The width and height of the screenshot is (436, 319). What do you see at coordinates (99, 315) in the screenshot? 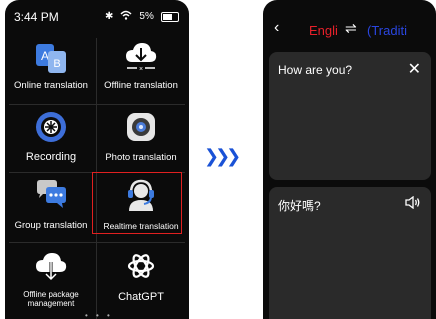
I see `page-indicator: • • •` at bounding box center [99, 315].